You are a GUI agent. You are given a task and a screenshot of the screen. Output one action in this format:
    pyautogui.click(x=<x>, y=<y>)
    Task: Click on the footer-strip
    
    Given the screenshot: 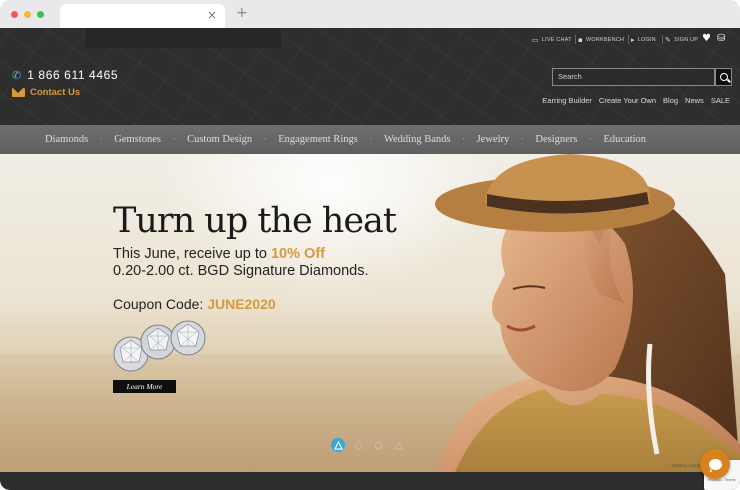 What is the action you would take?
    pyautogui.click(x=370, y=481)
    